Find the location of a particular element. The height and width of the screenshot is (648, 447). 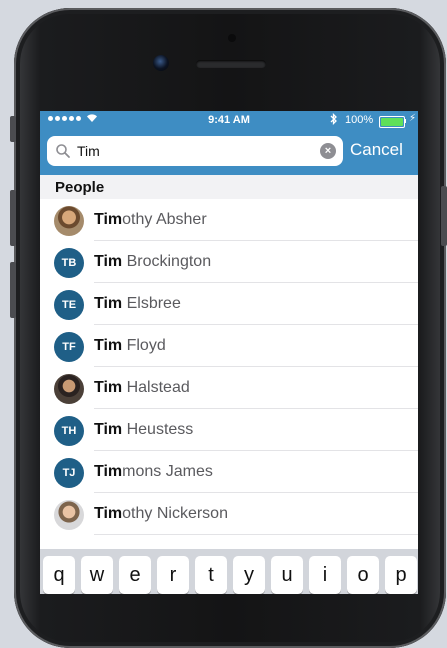

person-name: Tim Elsbree is located at coordinates (137, 304).